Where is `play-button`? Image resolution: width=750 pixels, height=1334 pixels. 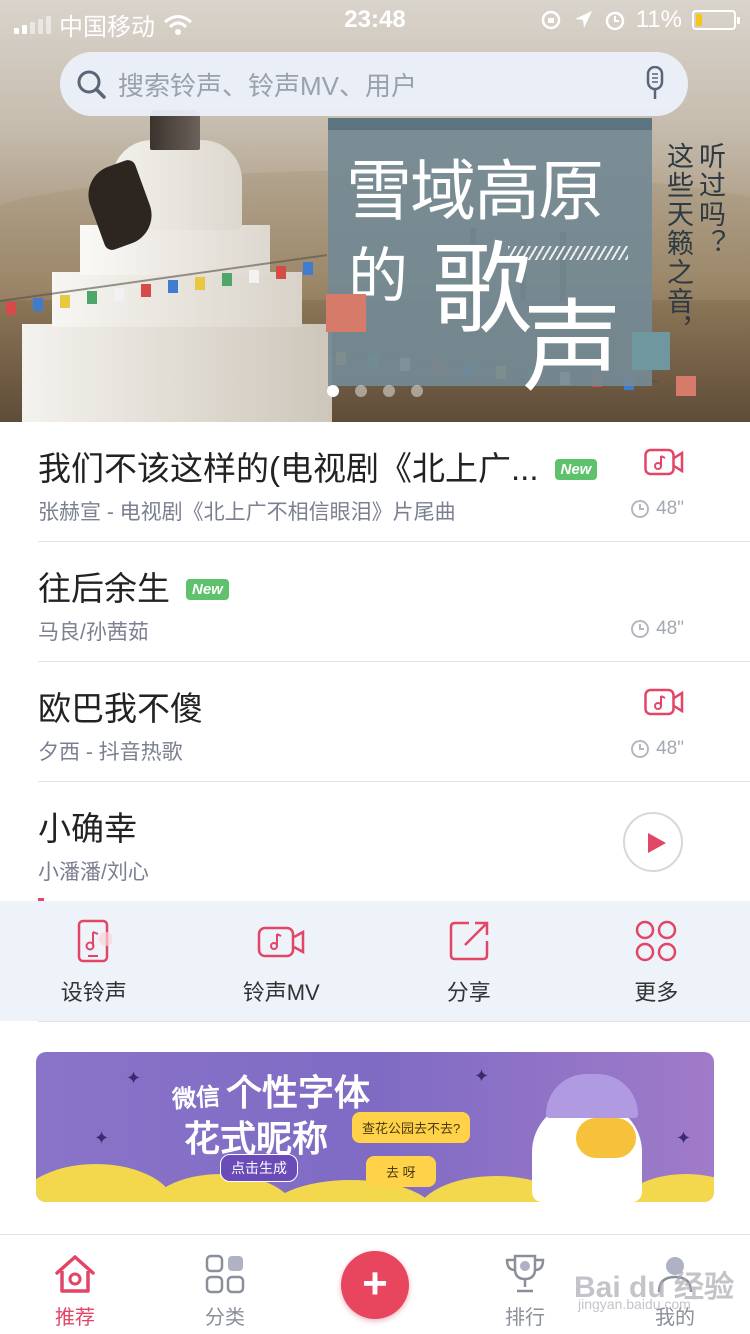
play-button is located at coordinates (653, 842).